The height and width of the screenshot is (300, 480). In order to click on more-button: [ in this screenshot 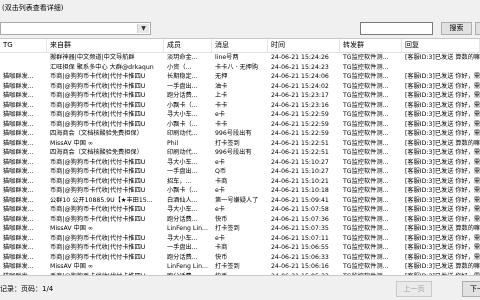, I will do `click(477, 28)`.